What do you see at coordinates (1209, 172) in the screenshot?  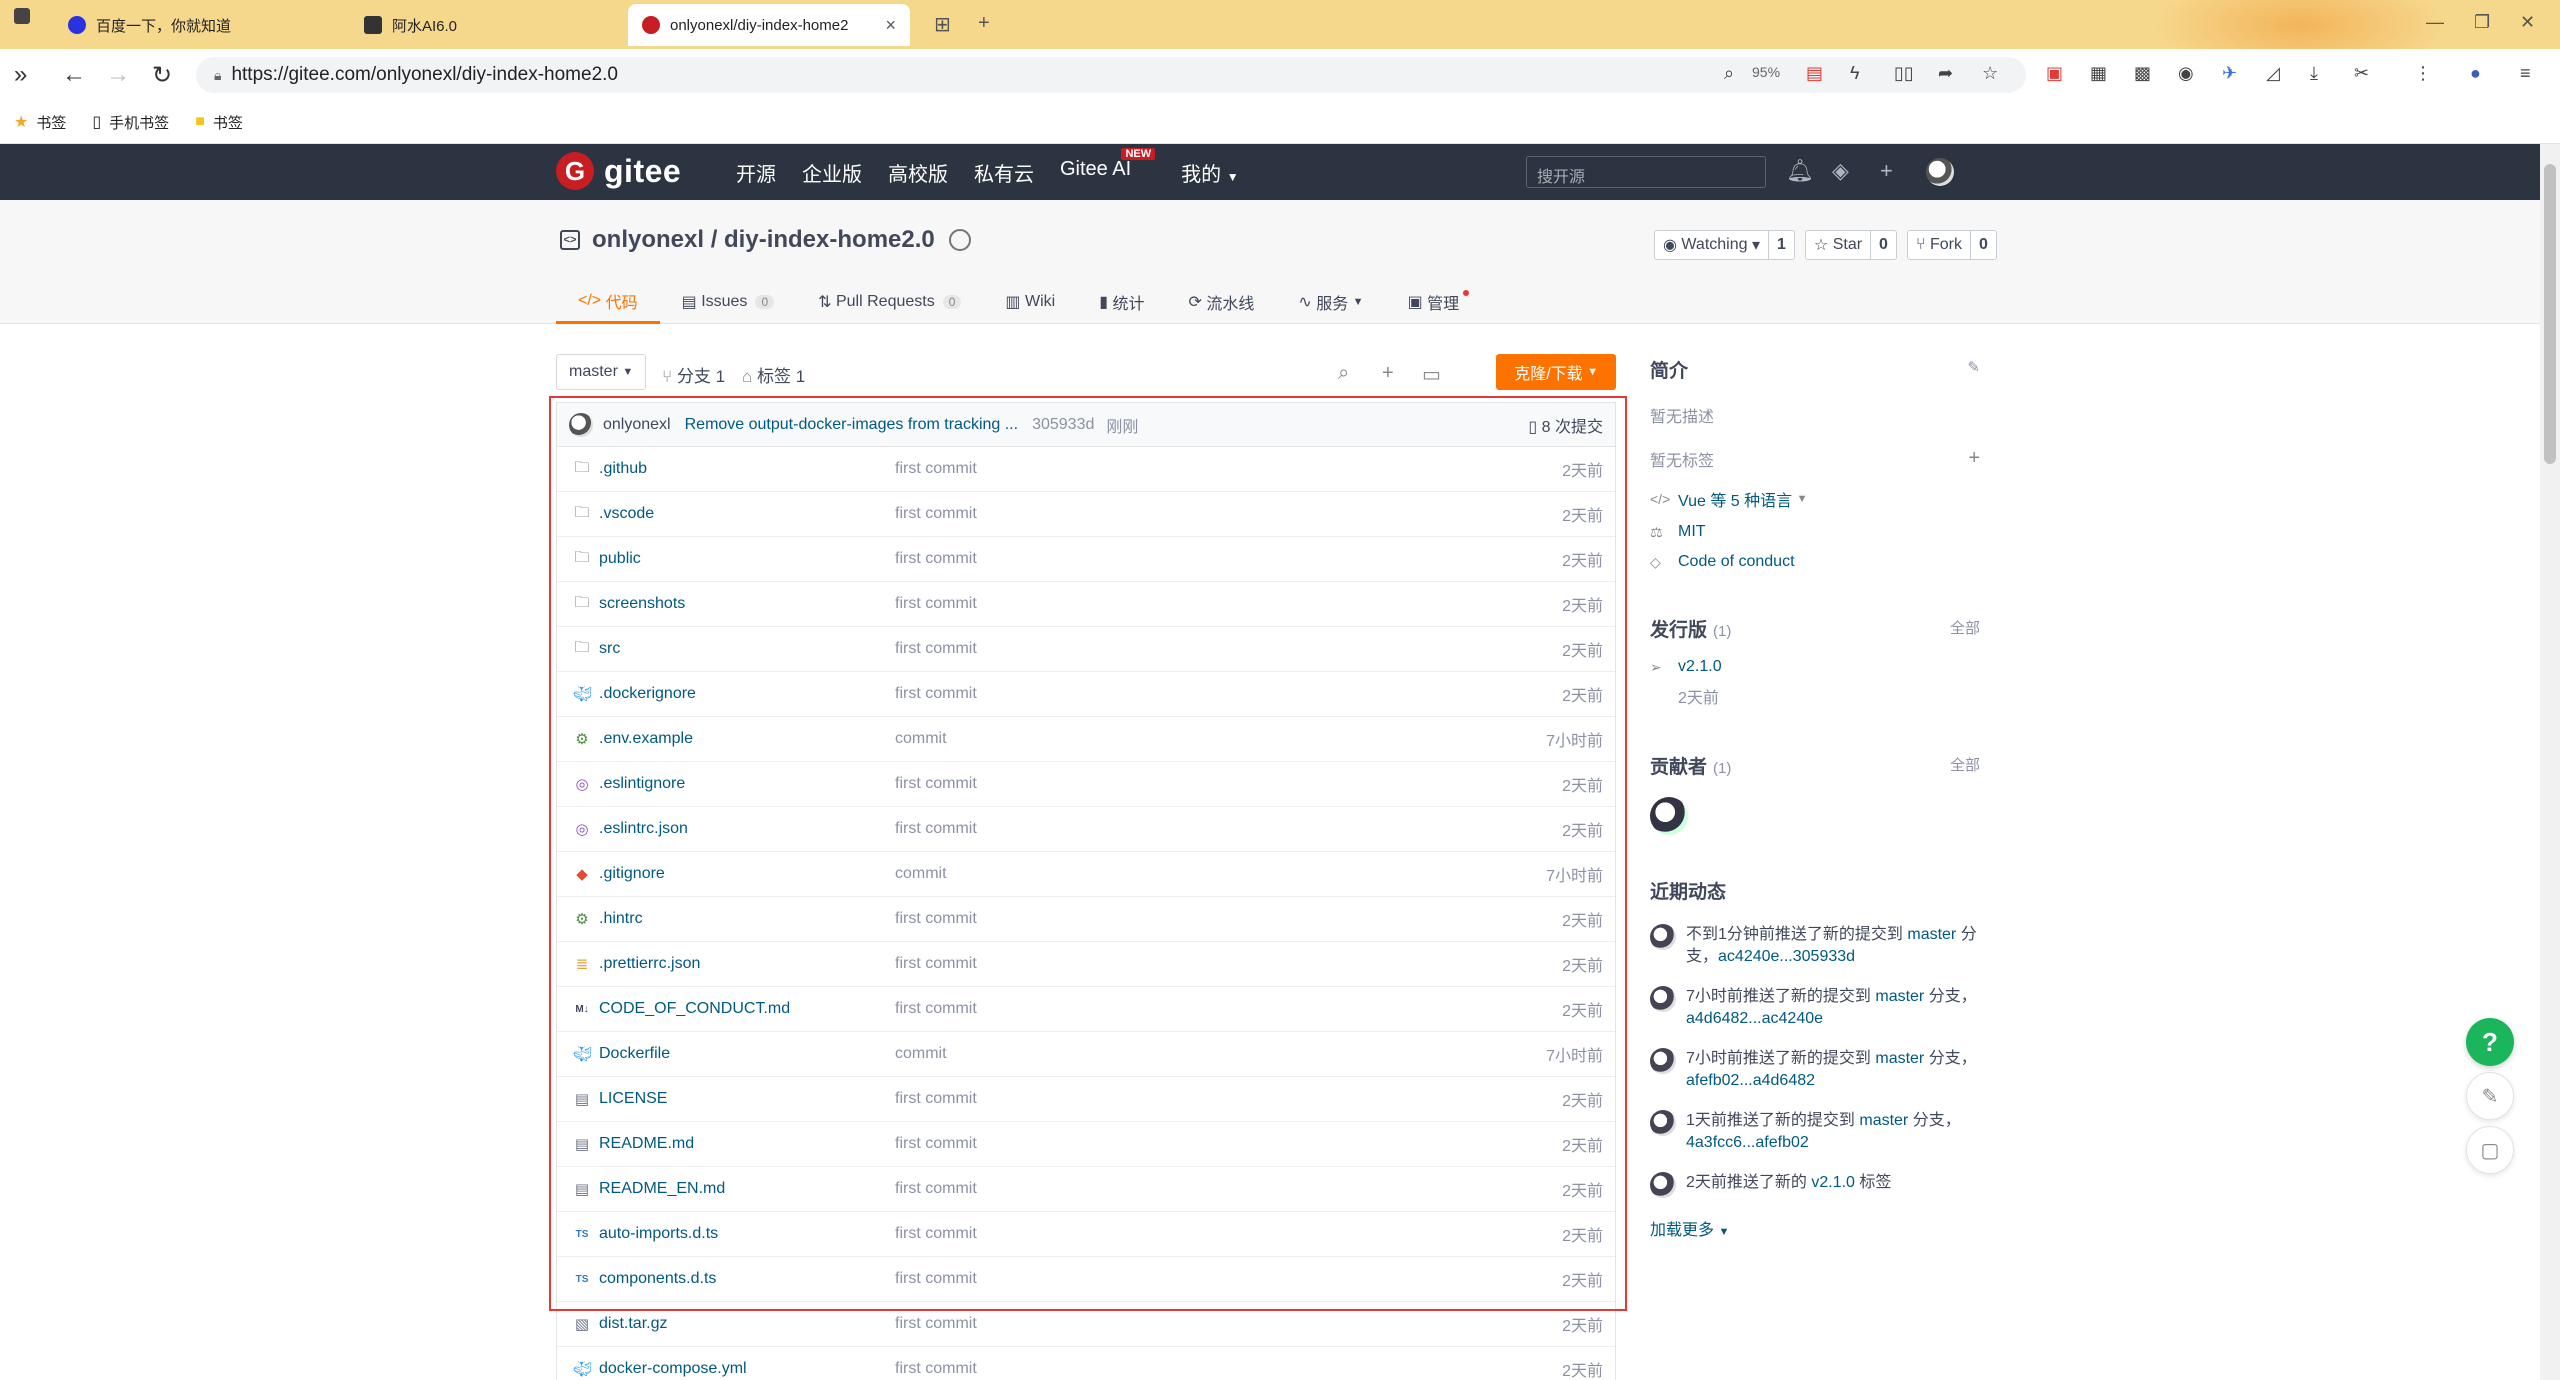 I see `nav-mine: 我的 ▼` at bounding box center [1209, 172].